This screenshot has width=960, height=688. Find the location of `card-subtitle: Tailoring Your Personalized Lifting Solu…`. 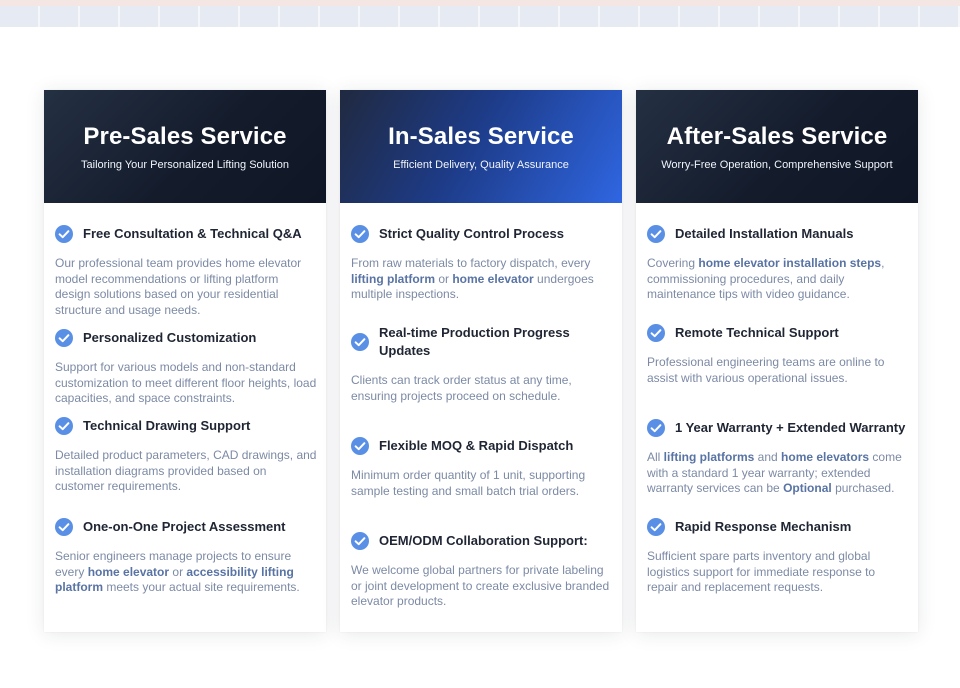

card-subtitle: Tailoring Your Personalized Lifting Solu… is located at coordinates (185, 165).